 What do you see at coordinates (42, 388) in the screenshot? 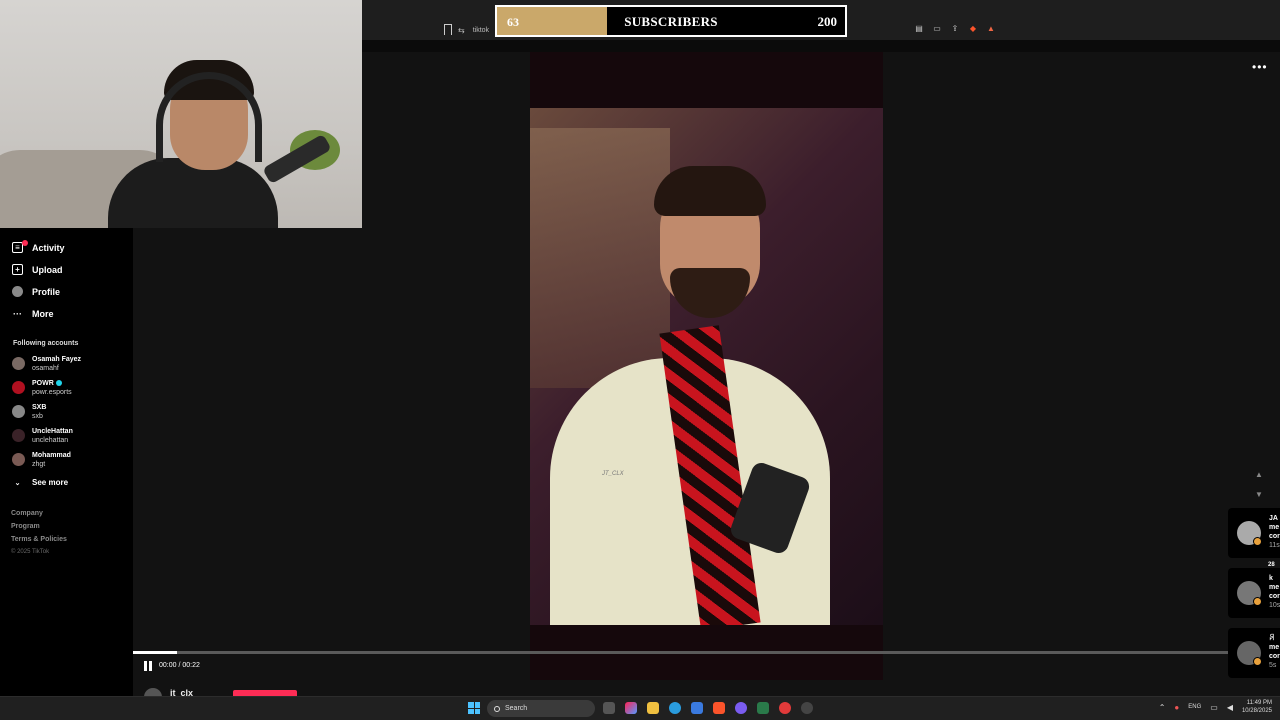
I see `following-account-item: POWR powr.esports` at bounding box center [42, 388].